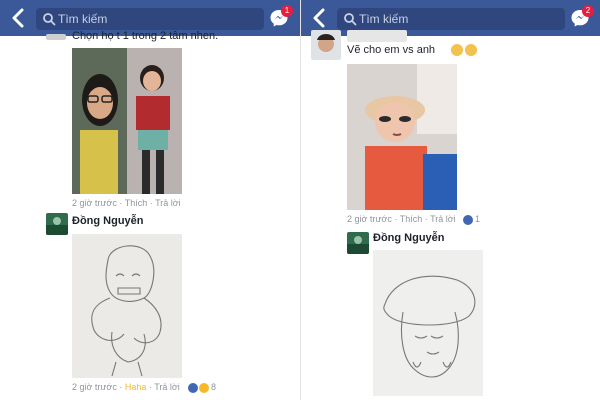 This screenshot has width=600, height=400. What do you see at coordinates (391, 50) in the screenshot?
I see `comment-text: Vẽ cho em vs anh` at bounding box center [391, 50].